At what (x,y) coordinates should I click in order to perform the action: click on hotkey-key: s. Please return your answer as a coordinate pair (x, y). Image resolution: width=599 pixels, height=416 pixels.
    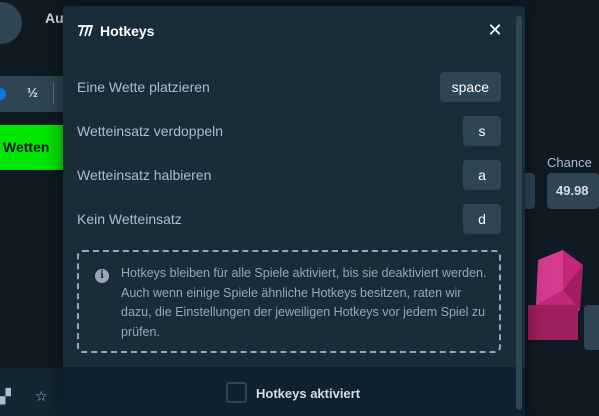
    Looking at the image, I should click on (482, 131).